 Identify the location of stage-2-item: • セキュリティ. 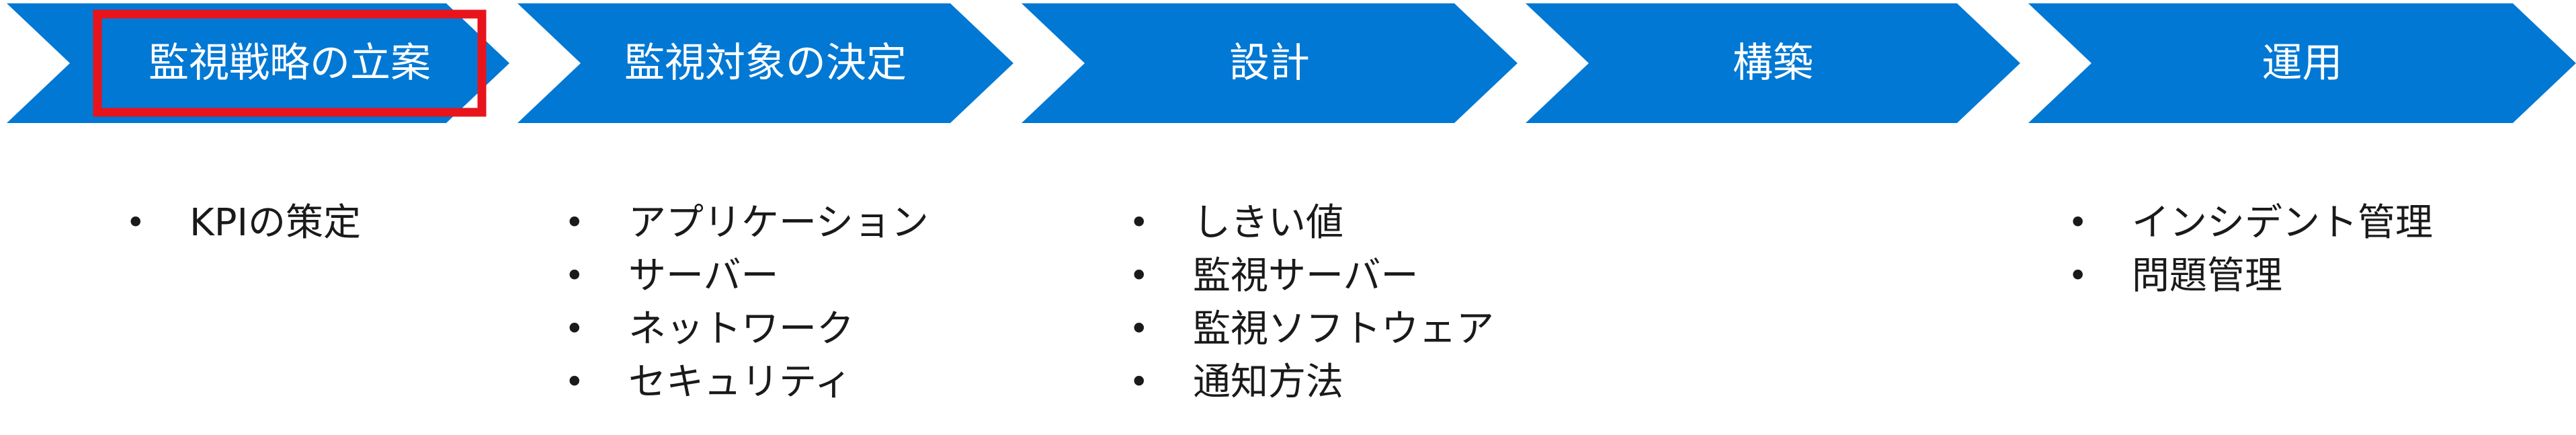
(747, 382).